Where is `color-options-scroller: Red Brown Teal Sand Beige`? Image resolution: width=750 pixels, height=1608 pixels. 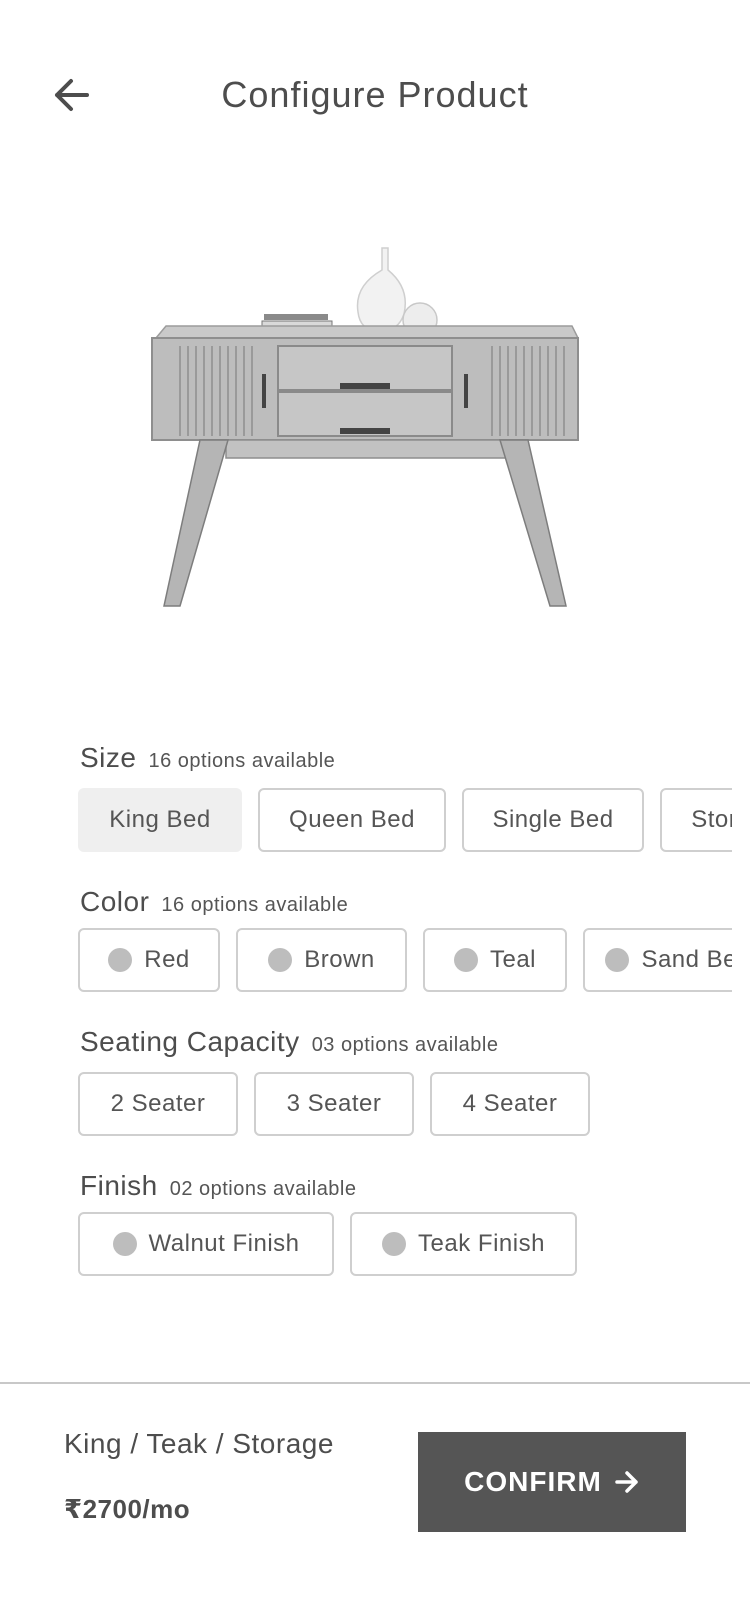
color-options-scroller: Red Brown Teal Sand Beige is located at coordinates (366, 960).